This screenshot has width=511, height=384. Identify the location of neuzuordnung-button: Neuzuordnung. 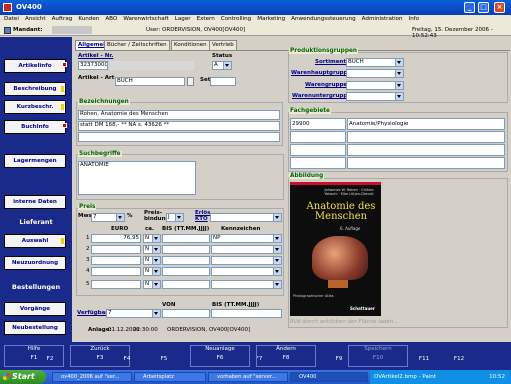
(35, 263).